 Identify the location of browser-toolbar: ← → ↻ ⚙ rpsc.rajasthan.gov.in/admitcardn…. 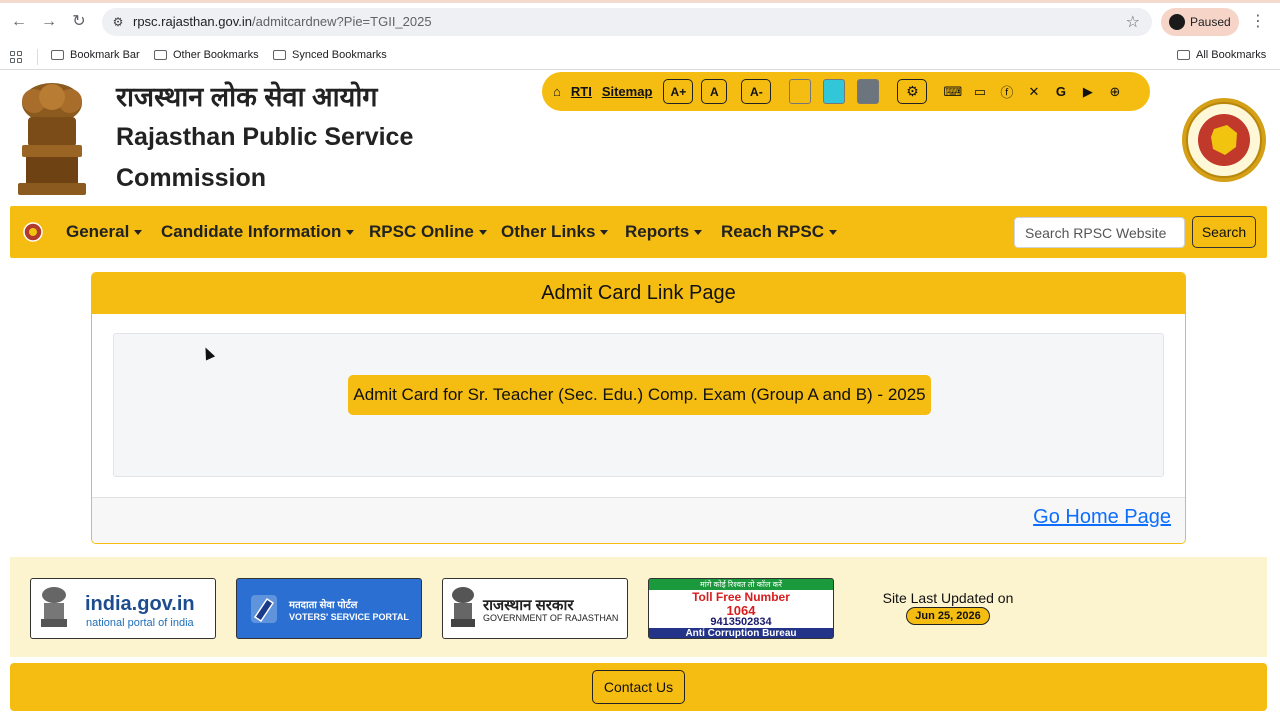
(640, 22).